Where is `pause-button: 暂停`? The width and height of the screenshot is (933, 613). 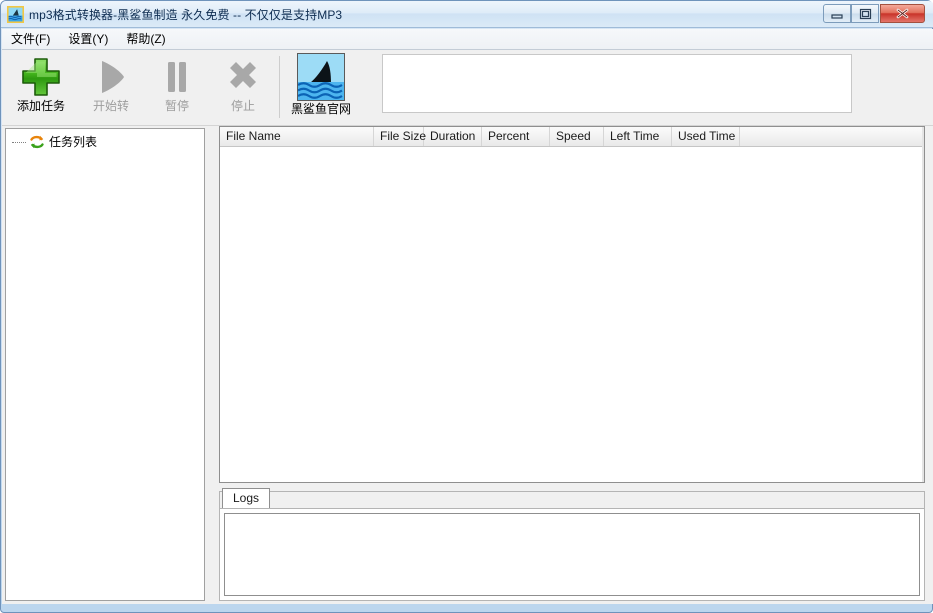
pause-button: 暂停 is located at coordinates (177, 86).